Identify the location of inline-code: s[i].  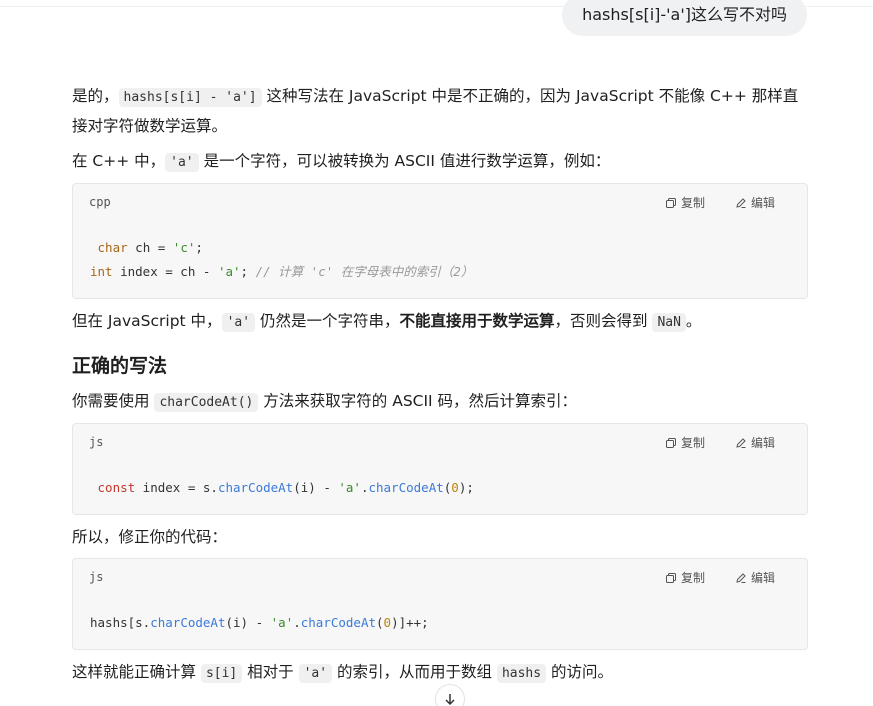
(221, 673).